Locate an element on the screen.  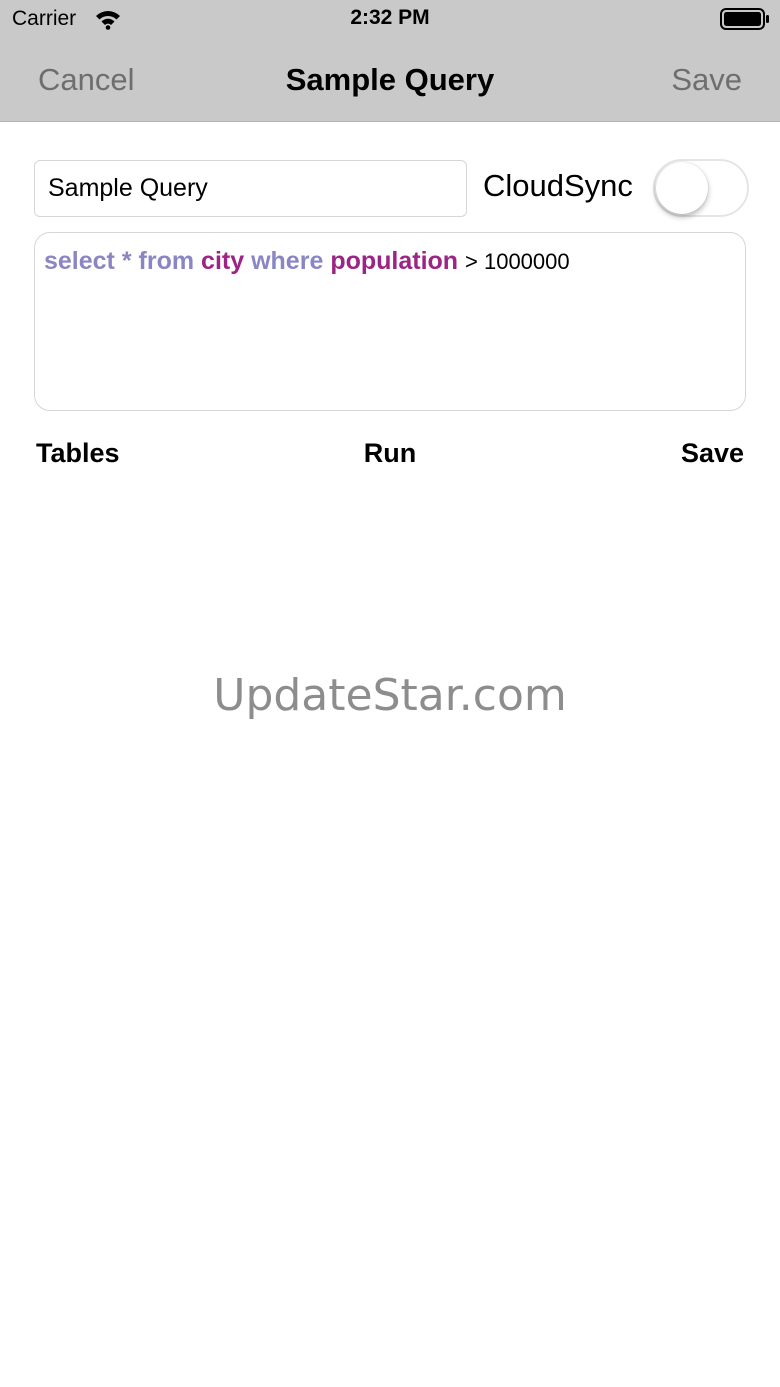
status-time: 2:32 PM is located at coordinates (390, 17).